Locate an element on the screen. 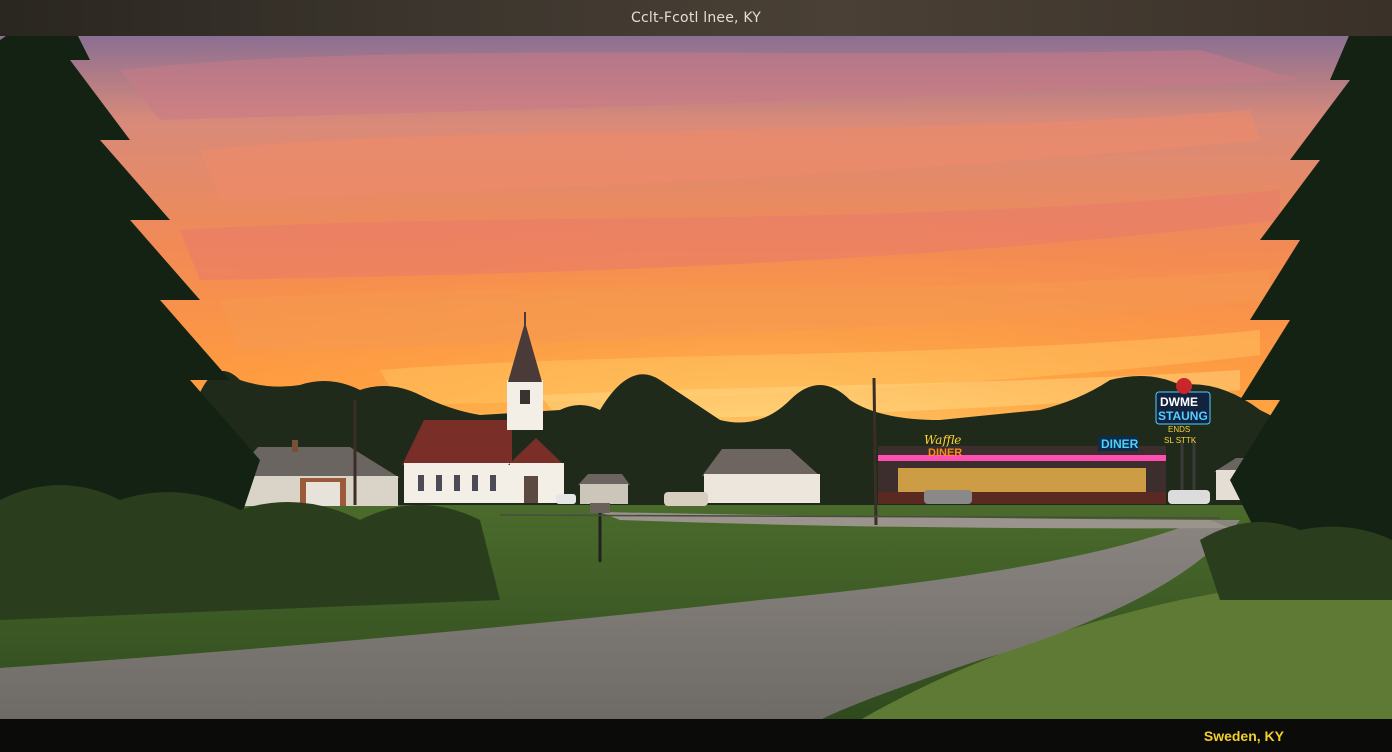 The height and width of the screenshot is (752, 1392). shrub-right is located at coordinates (1296, 561).